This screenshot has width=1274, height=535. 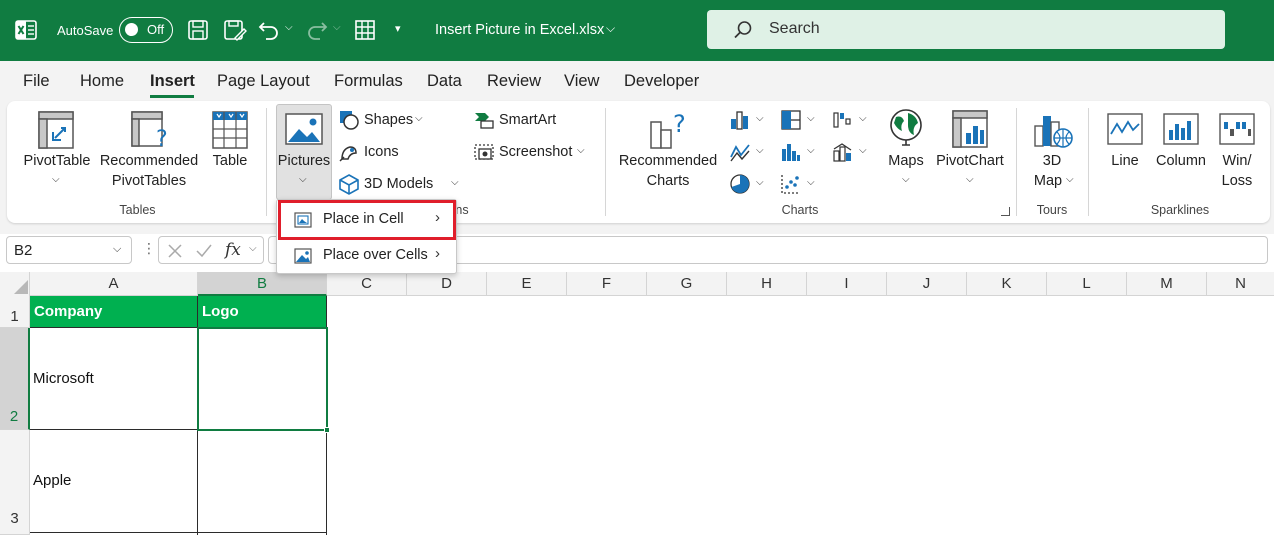 What do you see at coordinates (661, 81) in the screenshot?
I see `tab-developer: Developer` at bounding box center [661, 81].